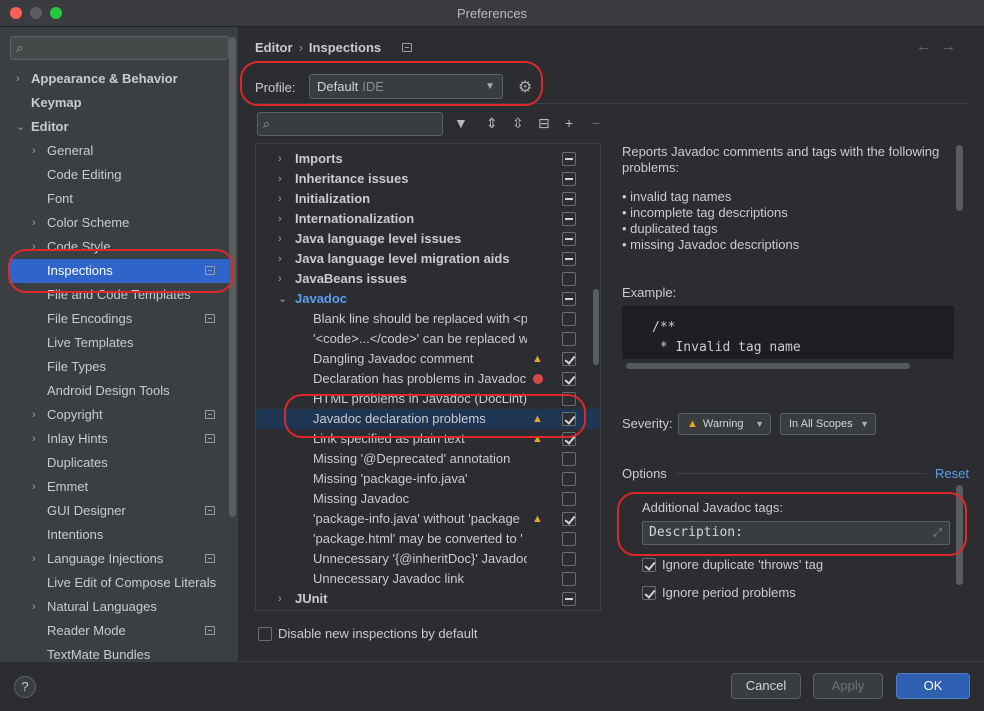 This screenshot has width=984, height=711. What do you see at coordinates (114, 487) in the screenshot?
I see `sidebar-item-emmet: › Emmet` at bounding box center [114, 487].